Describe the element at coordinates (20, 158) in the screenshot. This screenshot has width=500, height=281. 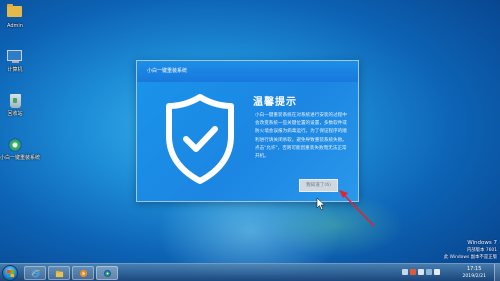
I see `desktop-icon-label: 小白一键重装系统` at that location.